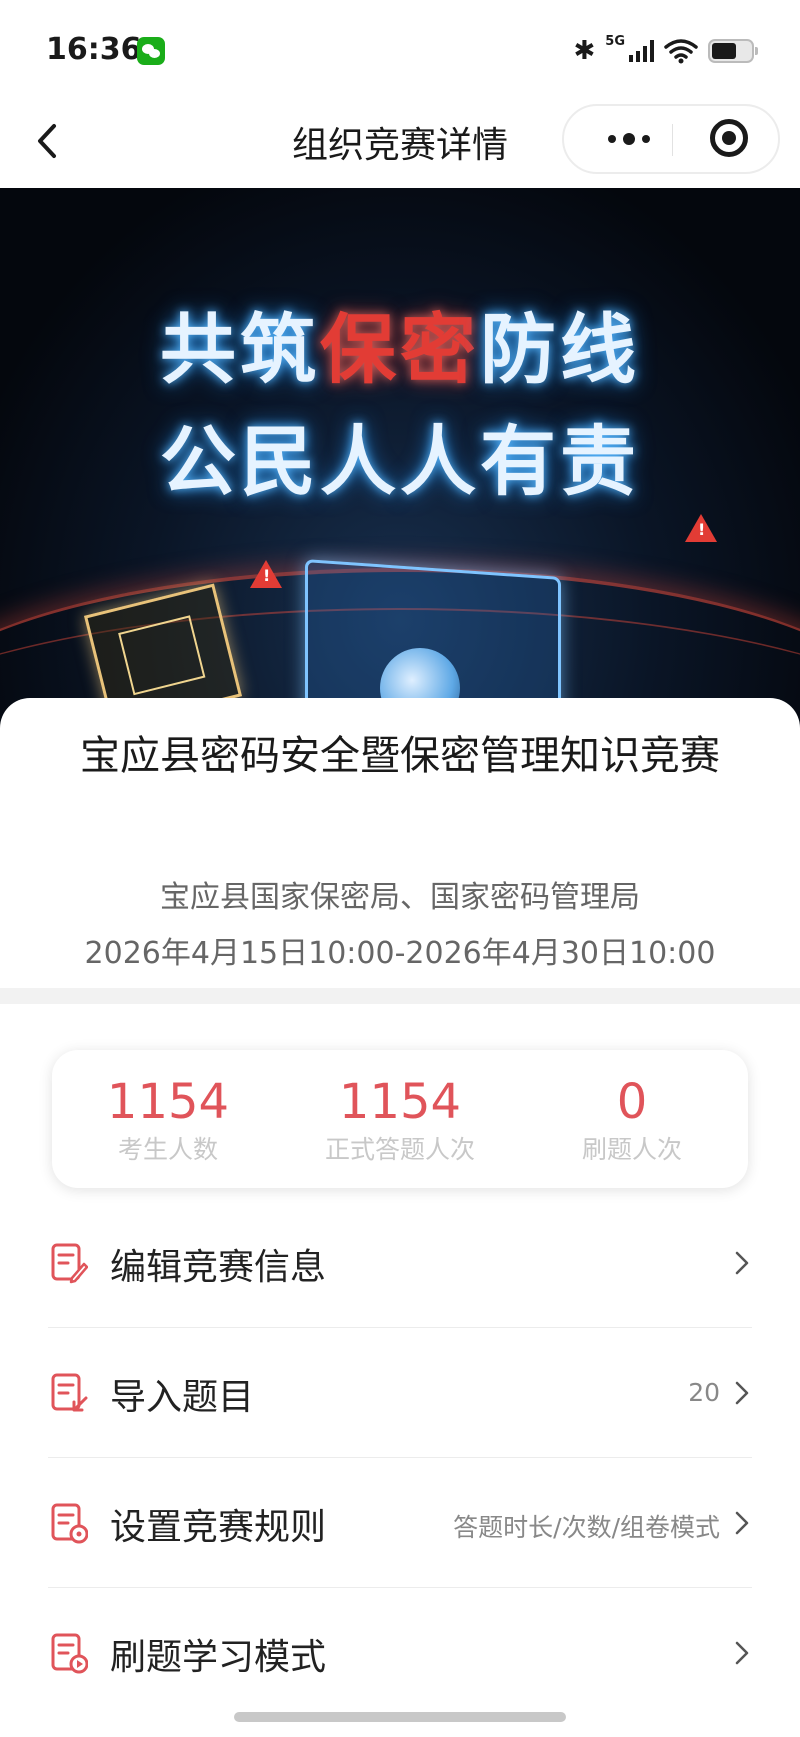 This screenshot has width=800, height=1737. I want to click on edit-document-icon, so click(69, 1263).